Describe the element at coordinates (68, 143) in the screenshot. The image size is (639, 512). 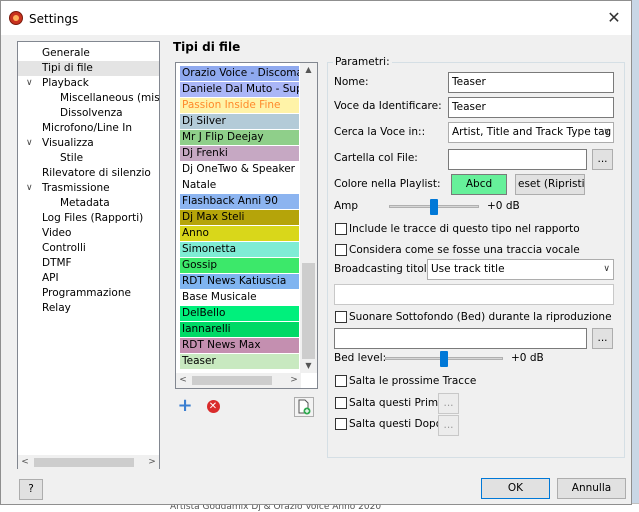
I see `tree-item: Visualizza` at that location.